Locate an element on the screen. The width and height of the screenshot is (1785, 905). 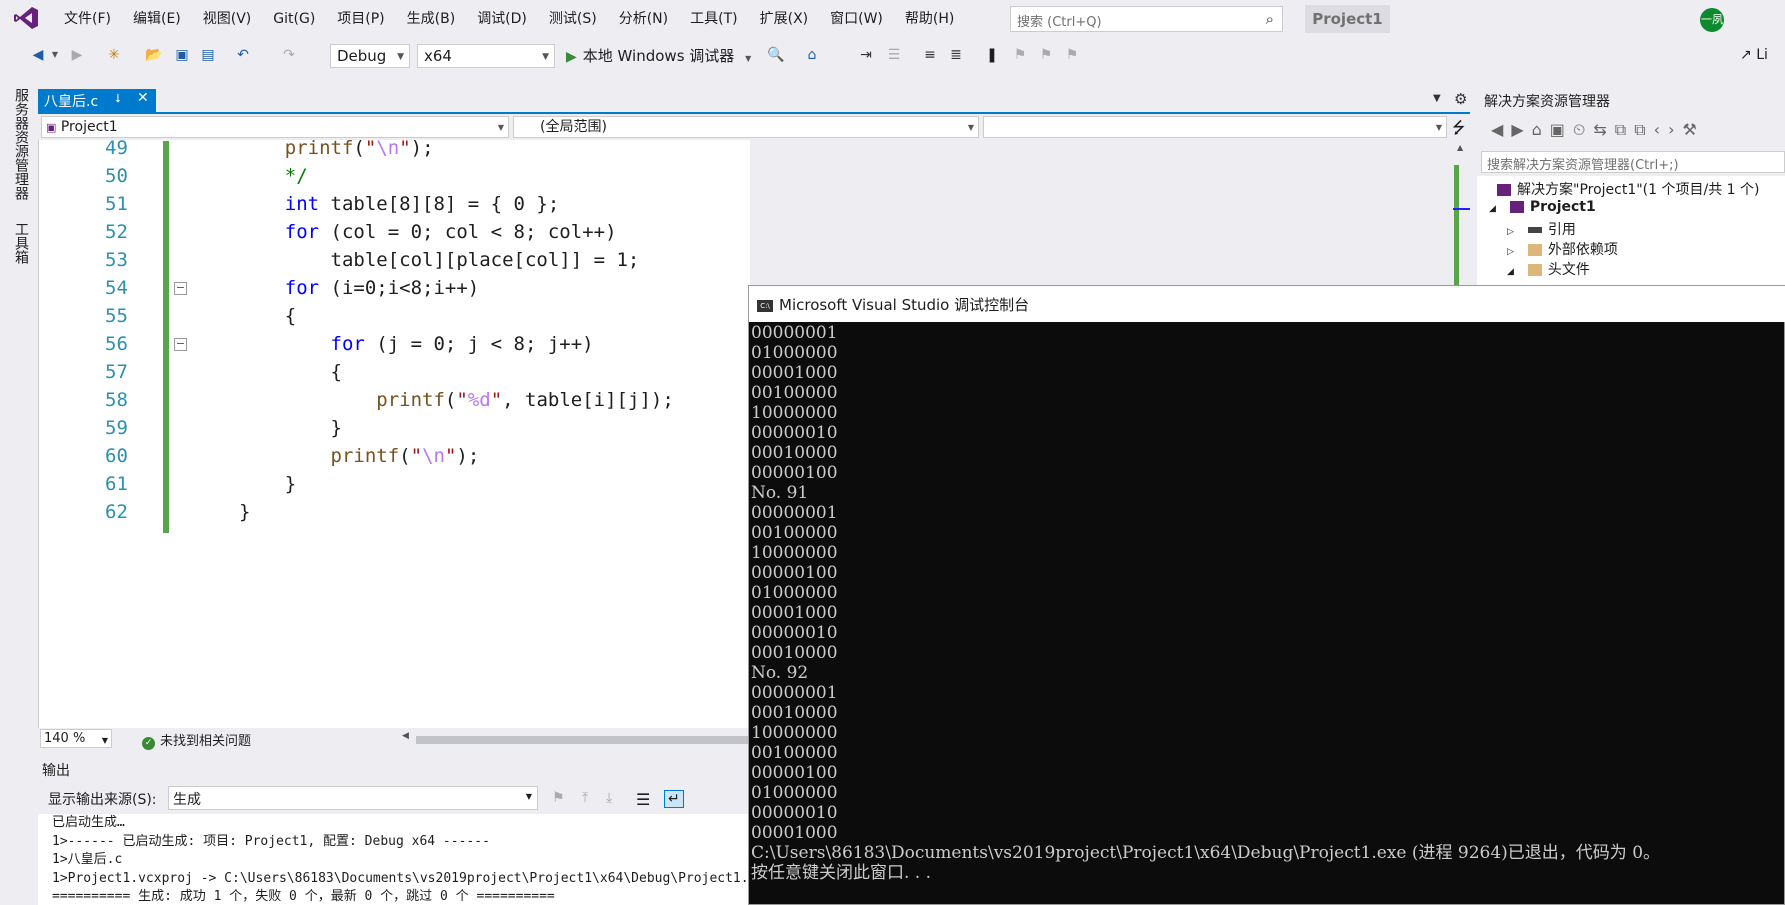
menu-test: 测试(S) is located at coordinates (573, 19).